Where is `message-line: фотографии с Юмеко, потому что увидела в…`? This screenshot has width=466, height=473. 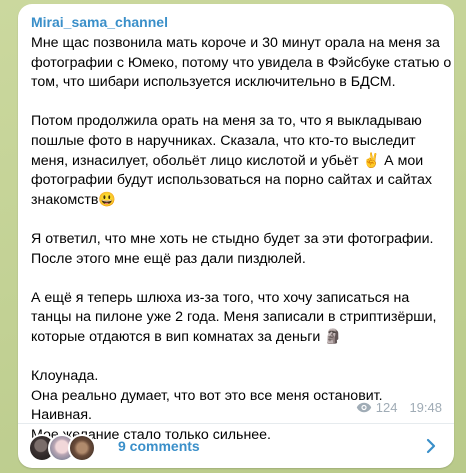 message-line: фотографии с Юмеко, потому что увидела в… is located at coordinates (241, 62).